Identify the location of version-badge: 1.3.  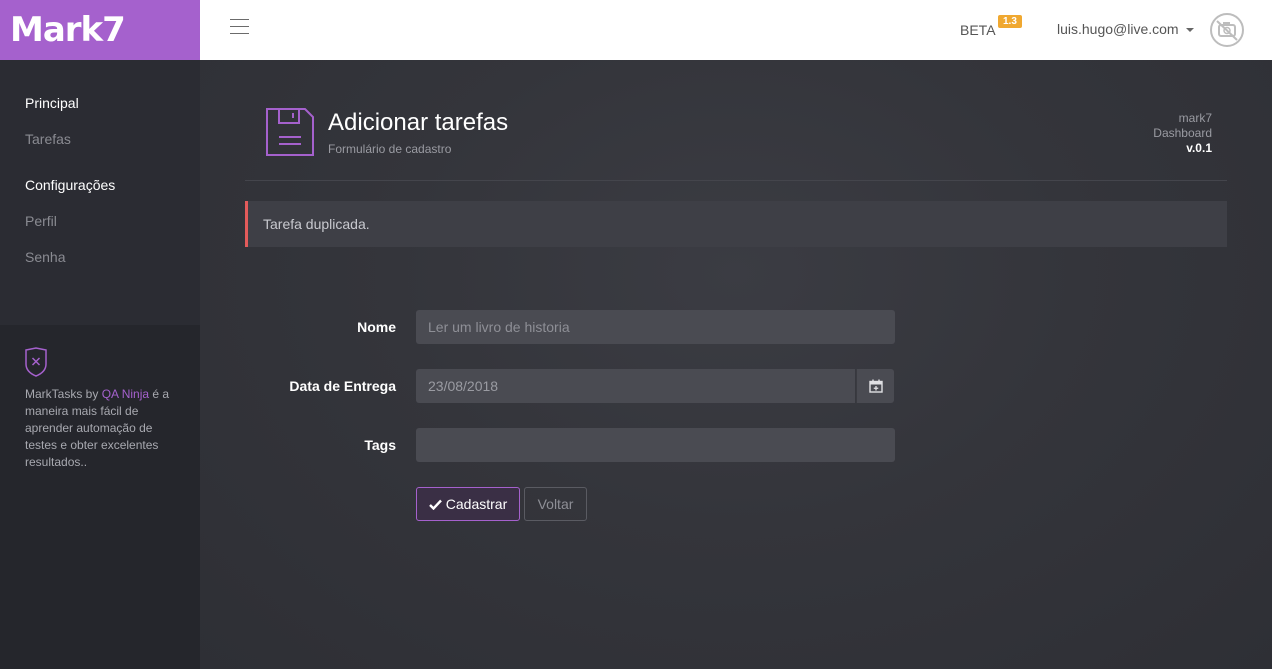
(1010, 21).